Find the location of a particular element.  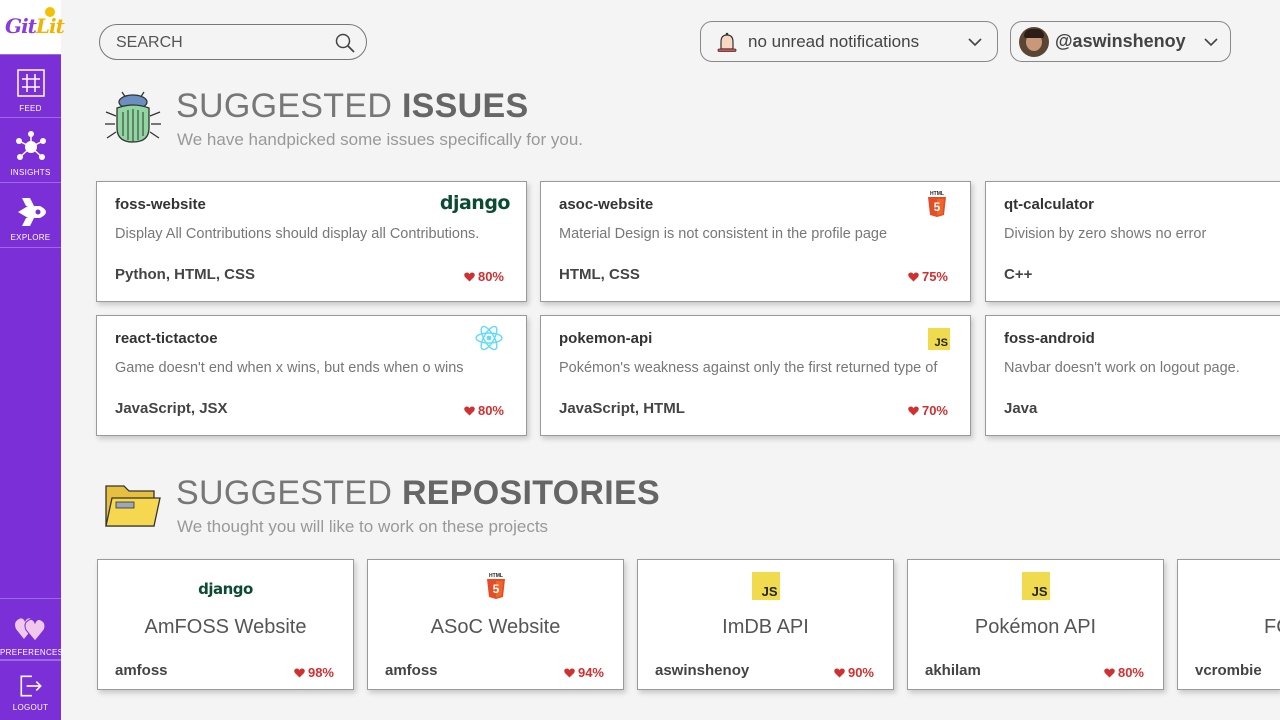

issue-languages: C++ is located at coordinates (1018, 274).